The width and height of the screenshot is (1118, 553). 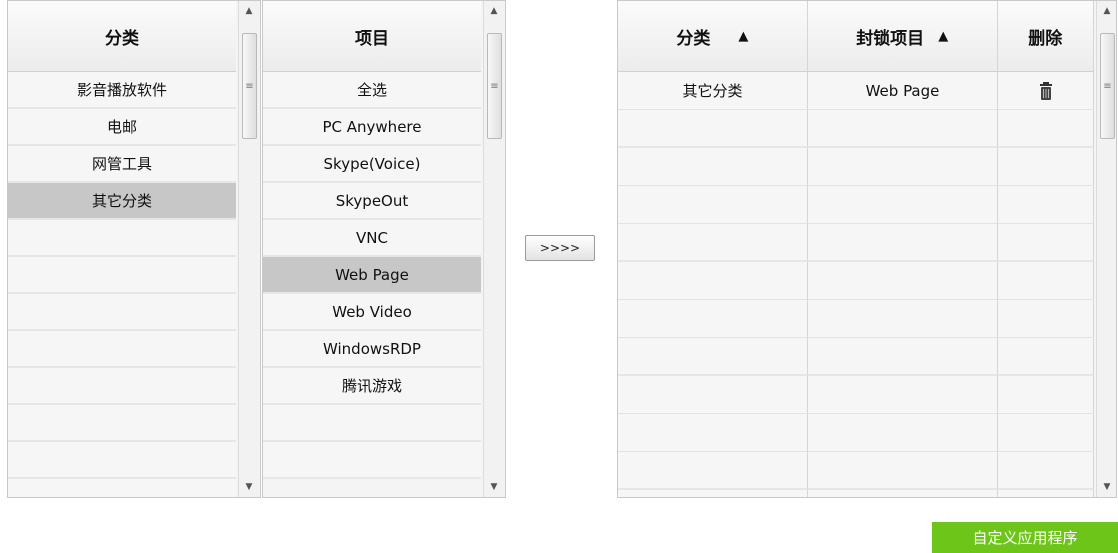 I want to click on column-header-delete: 删除, so click(x=1045, y=36).